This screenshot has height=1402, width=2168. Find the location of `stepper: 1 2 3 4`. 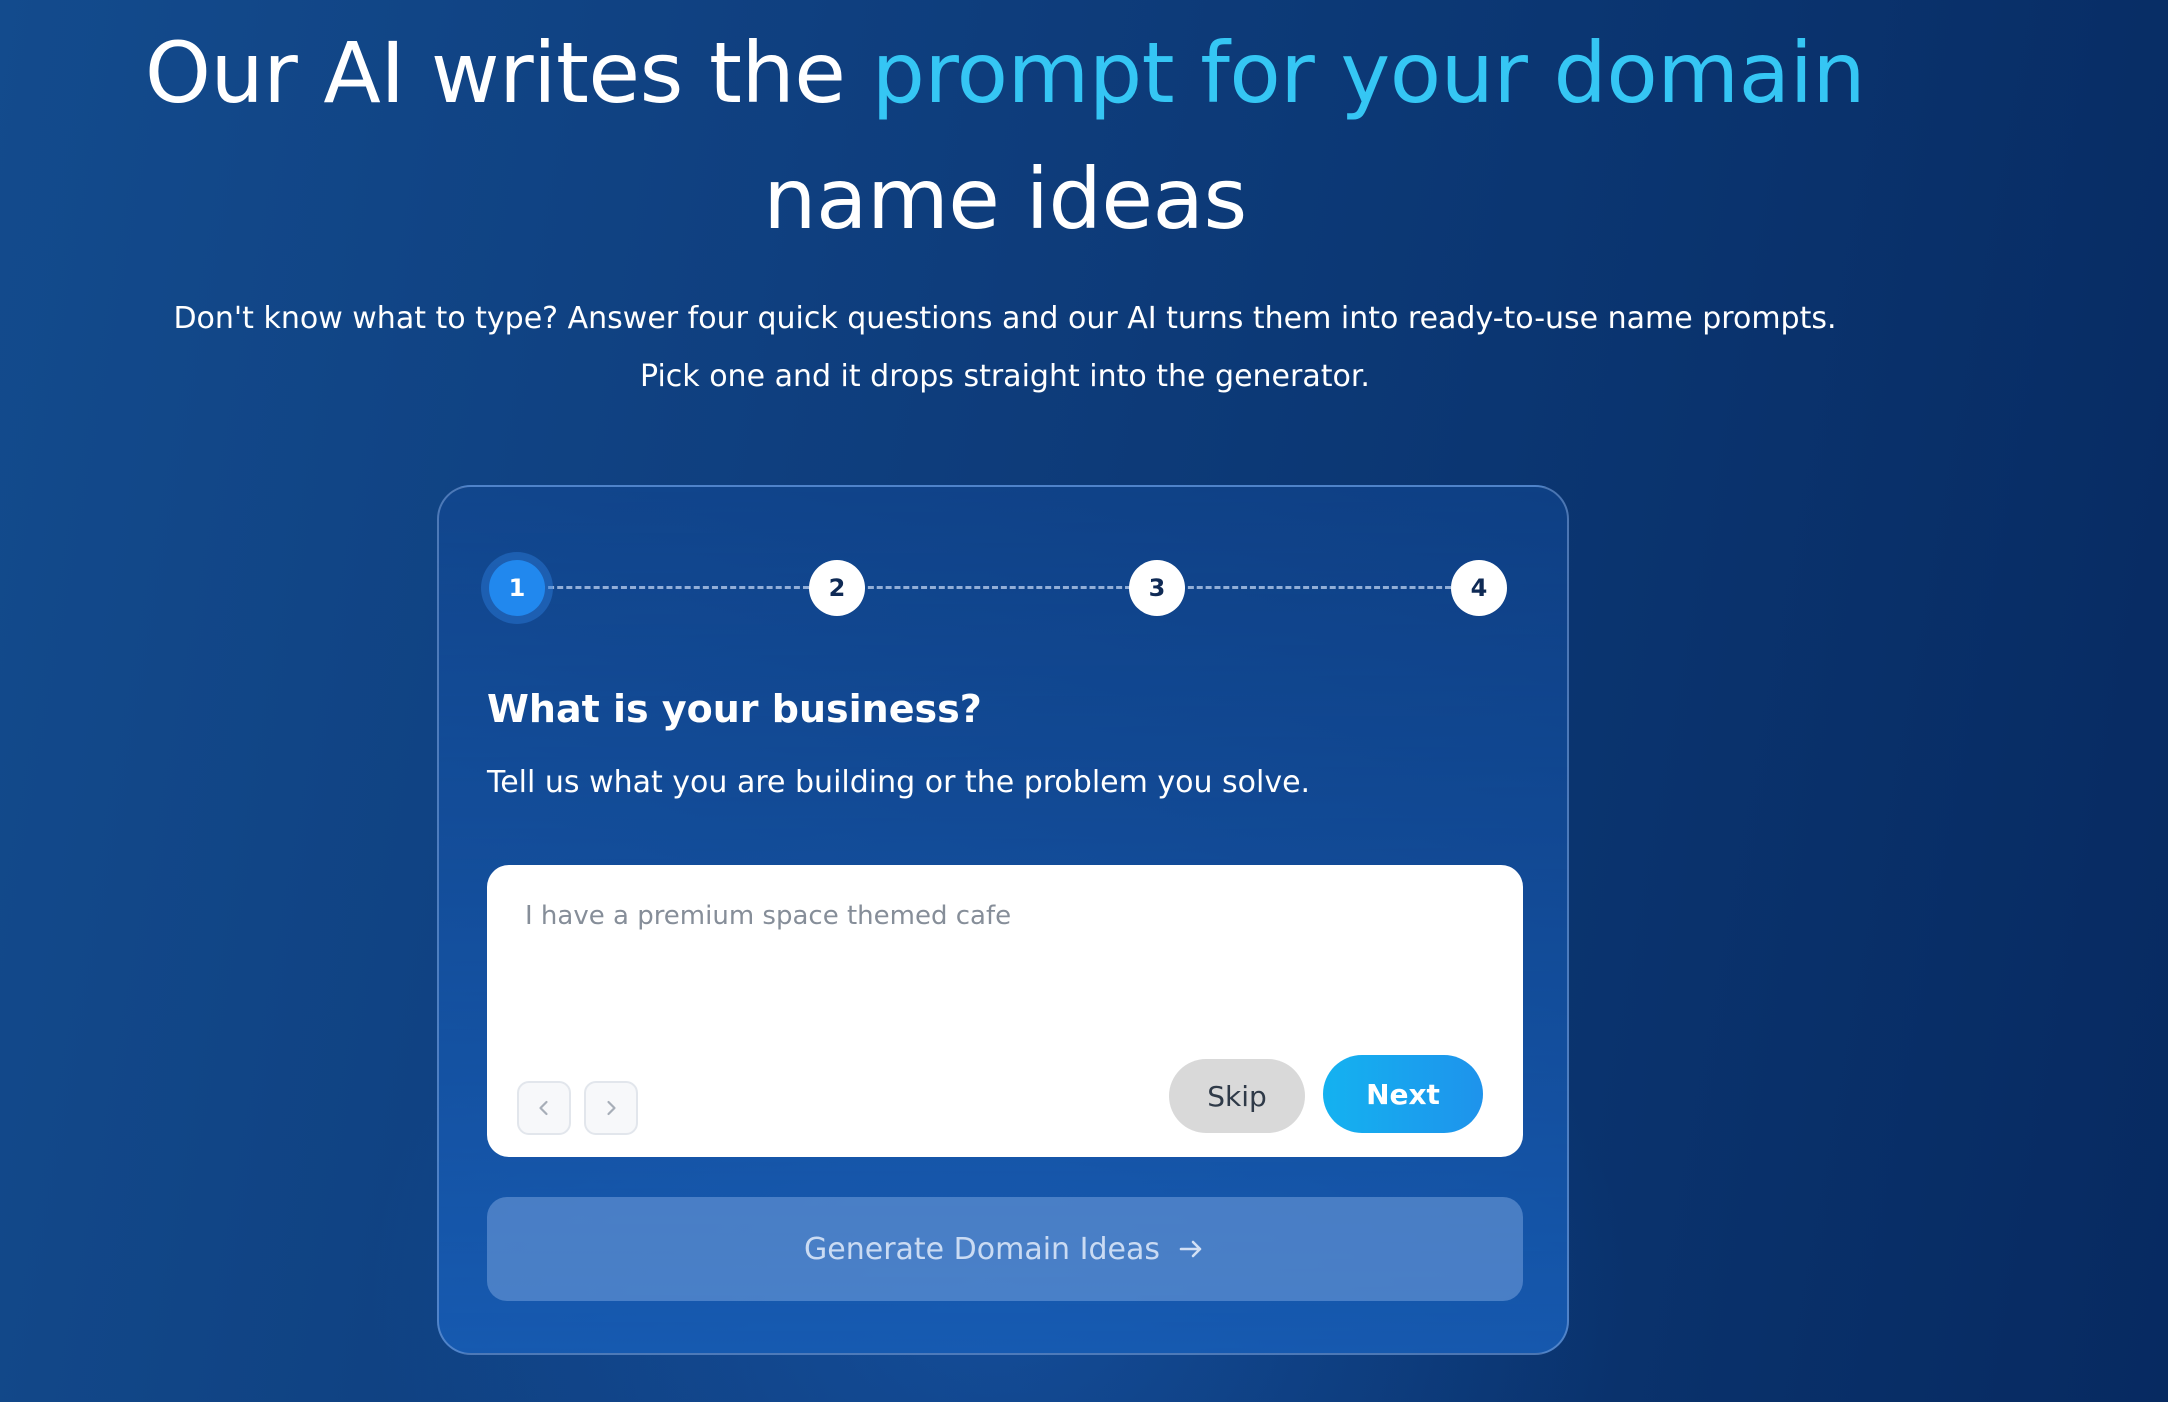

stepper: 1 2 3 4 is located at coordinates (1007, 587).